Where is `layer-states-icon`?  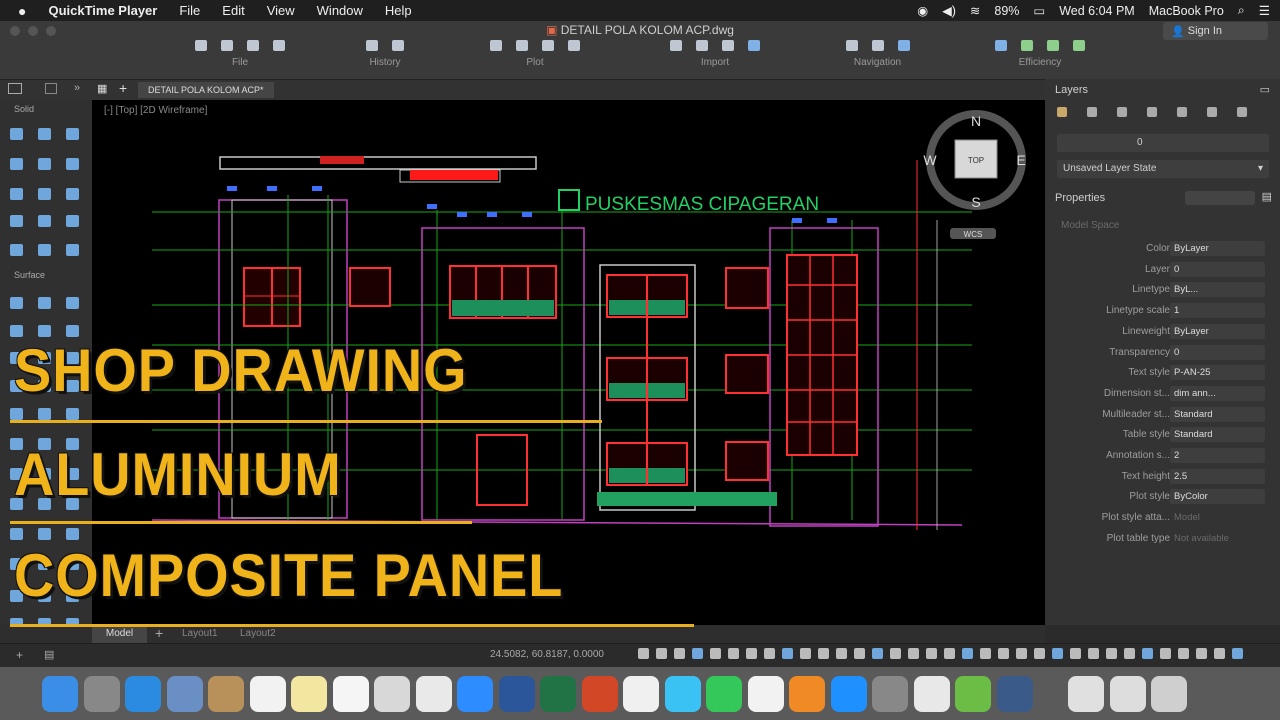
layer-states-icon is located at coordinates (1092, 112).